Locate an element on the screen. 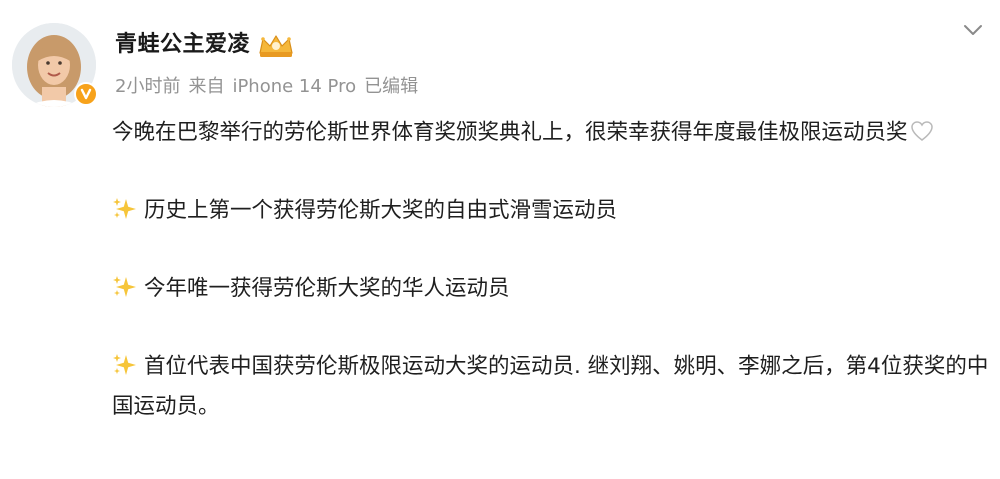  post-point-text: 今年唯一获得劳伦斯大奖的华人运动员 is located at coordinates (327, 288).